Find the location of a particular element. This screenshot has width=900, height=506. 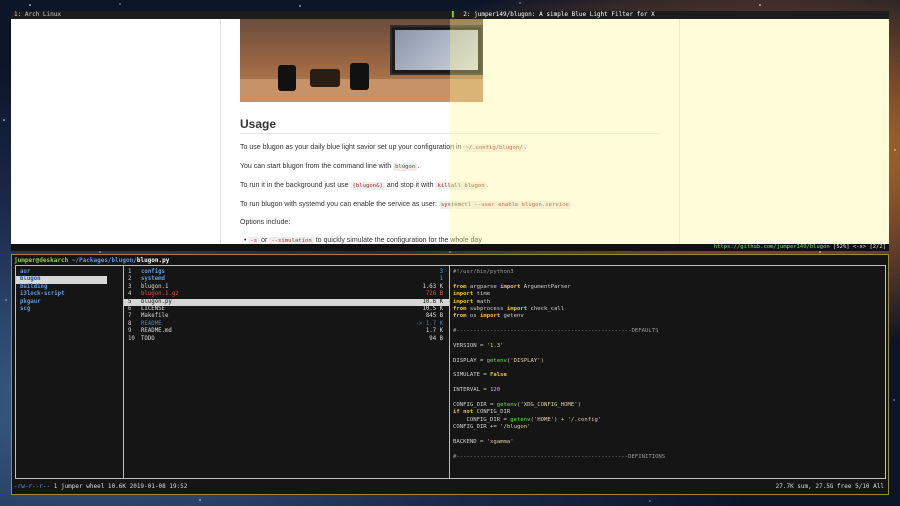

monitor-image is located at coordinates (436, 50).